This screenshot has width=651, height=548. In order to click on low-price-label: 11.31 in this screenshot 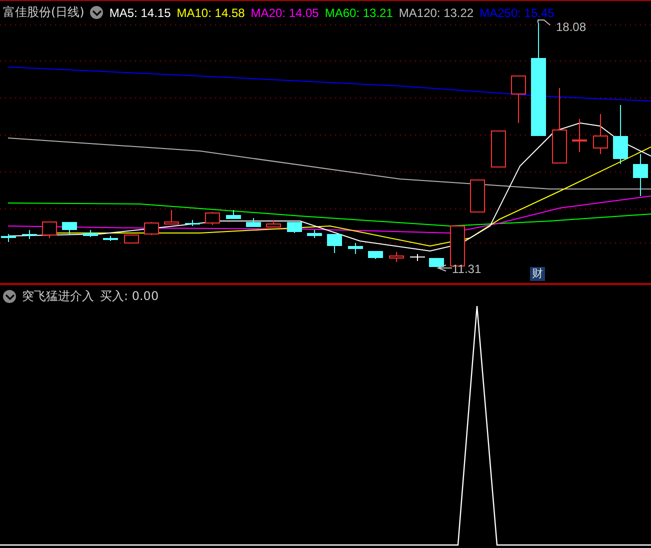, I will do `click(467, 269)`.